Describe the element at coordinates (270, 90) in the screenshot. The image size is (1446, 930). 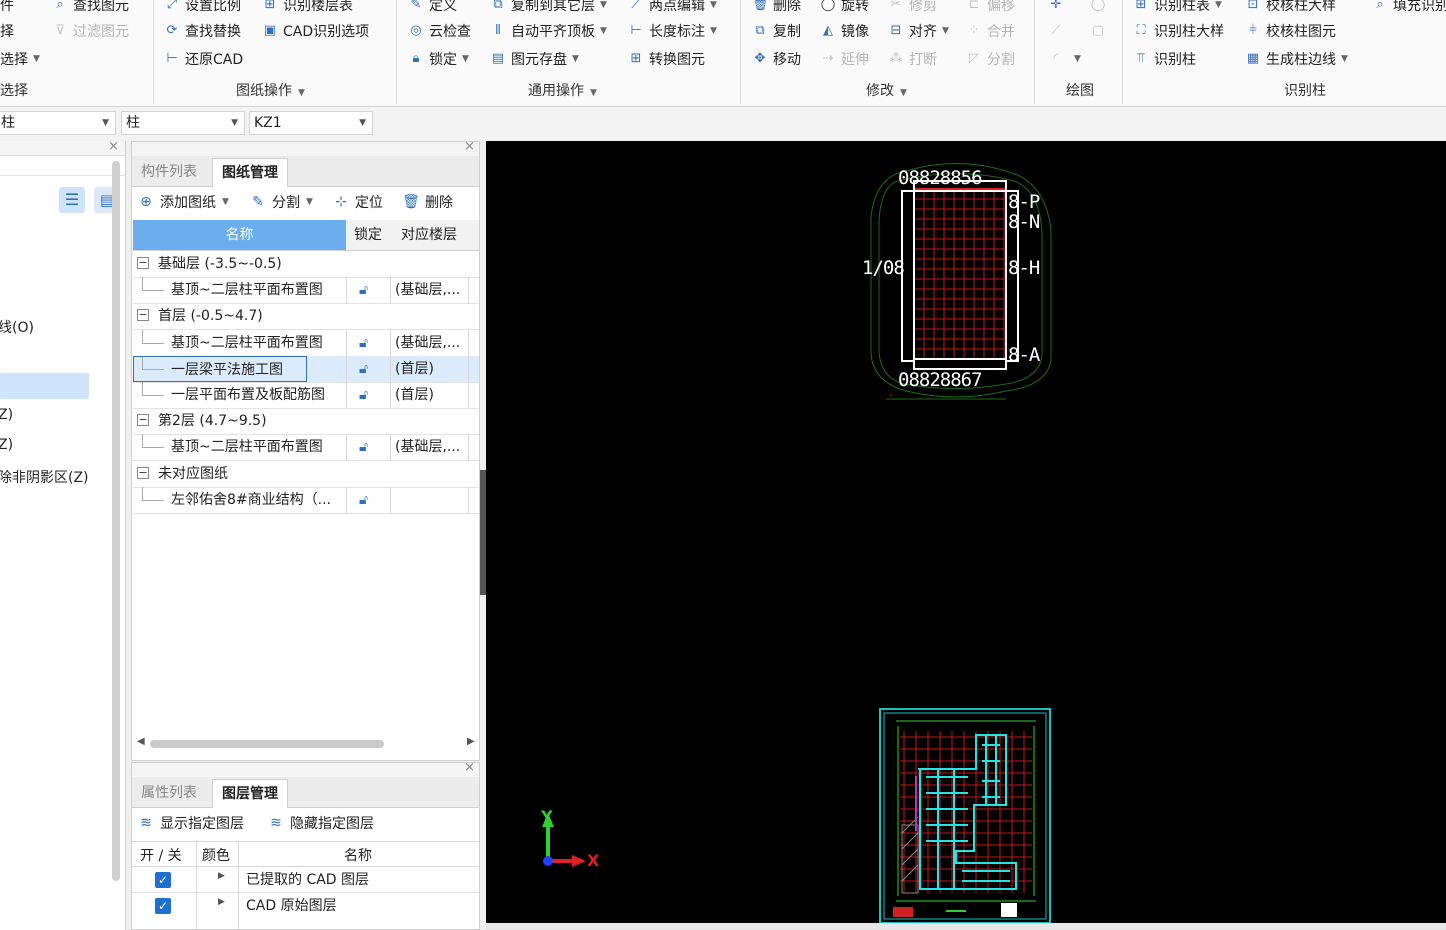
I see `group-label-drawing-ops: 图纸操作 ▼` at that location.